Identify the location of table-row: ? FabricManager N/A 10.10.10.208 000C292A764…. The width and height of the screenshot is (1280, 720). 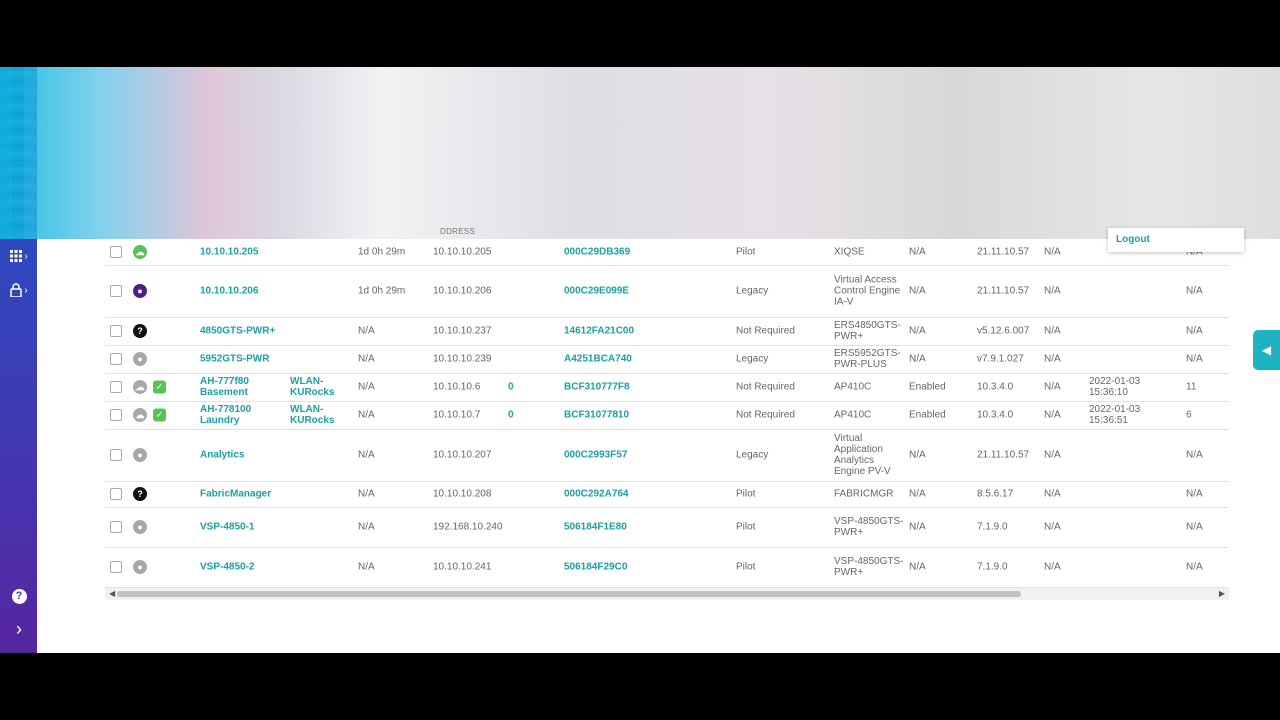
(667, 494).